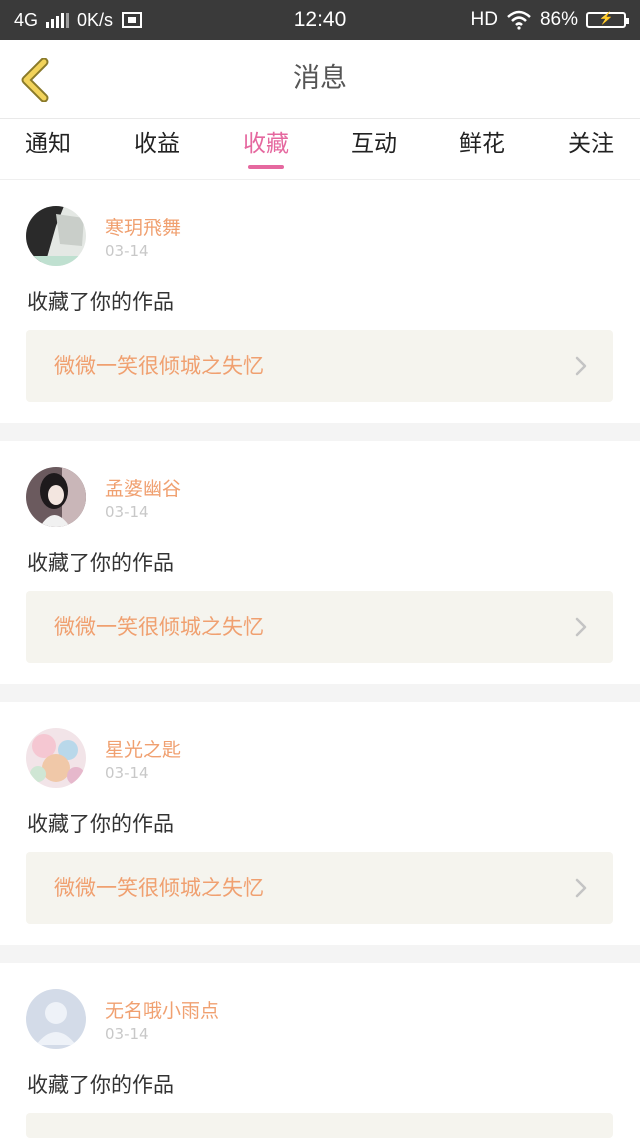  Describe the element at coordinates (607, 19) in the screenshot. I see `battery-icon: ⚡` at that location.